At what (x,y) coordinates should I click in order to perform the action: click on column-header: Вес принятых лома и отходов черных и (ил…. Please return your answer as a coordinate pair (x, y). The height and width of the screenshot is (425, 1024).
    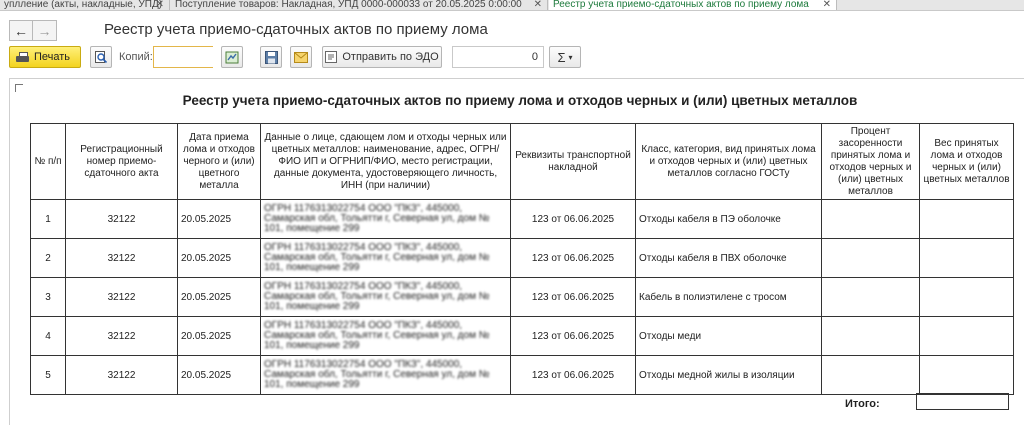
    Looking at the image, I should click on (966, 161).